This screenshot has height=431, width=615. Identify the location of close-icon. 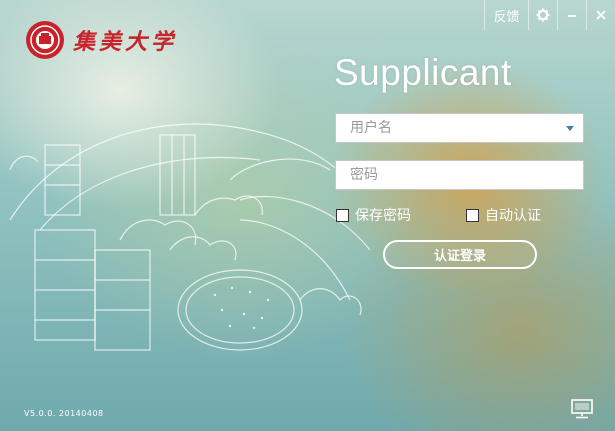
(601, 15).